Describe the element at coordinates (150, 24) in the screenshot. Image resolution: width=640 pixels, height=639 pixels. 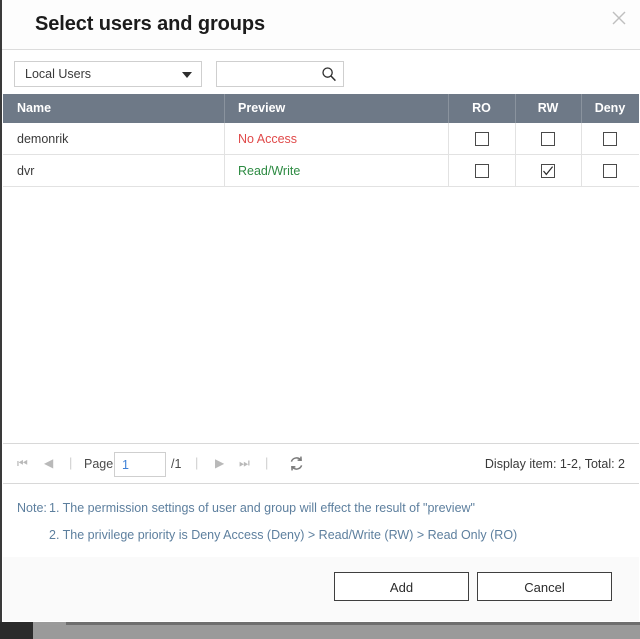
I see `page-title: Select users and groups` at that location.